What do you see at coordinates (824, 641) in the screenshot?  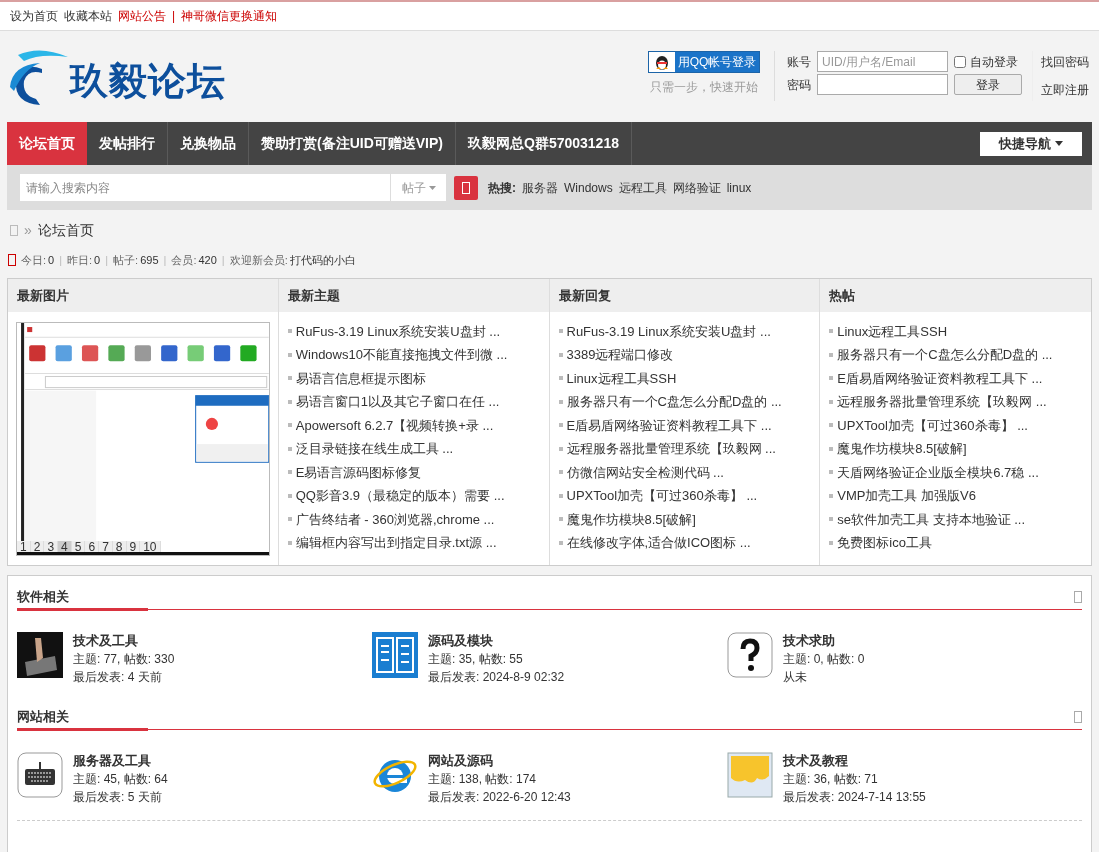 I see `forum-name: 技术求助` at bounding box center [824, 641].